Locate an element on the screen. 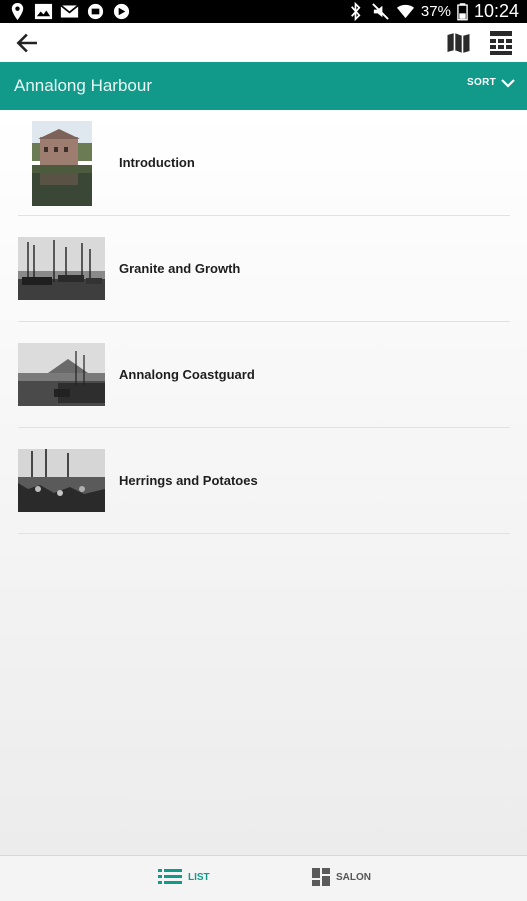 The width and height of the screenshot is (527, 901). battery-icon is located at coordinates (462, 12).